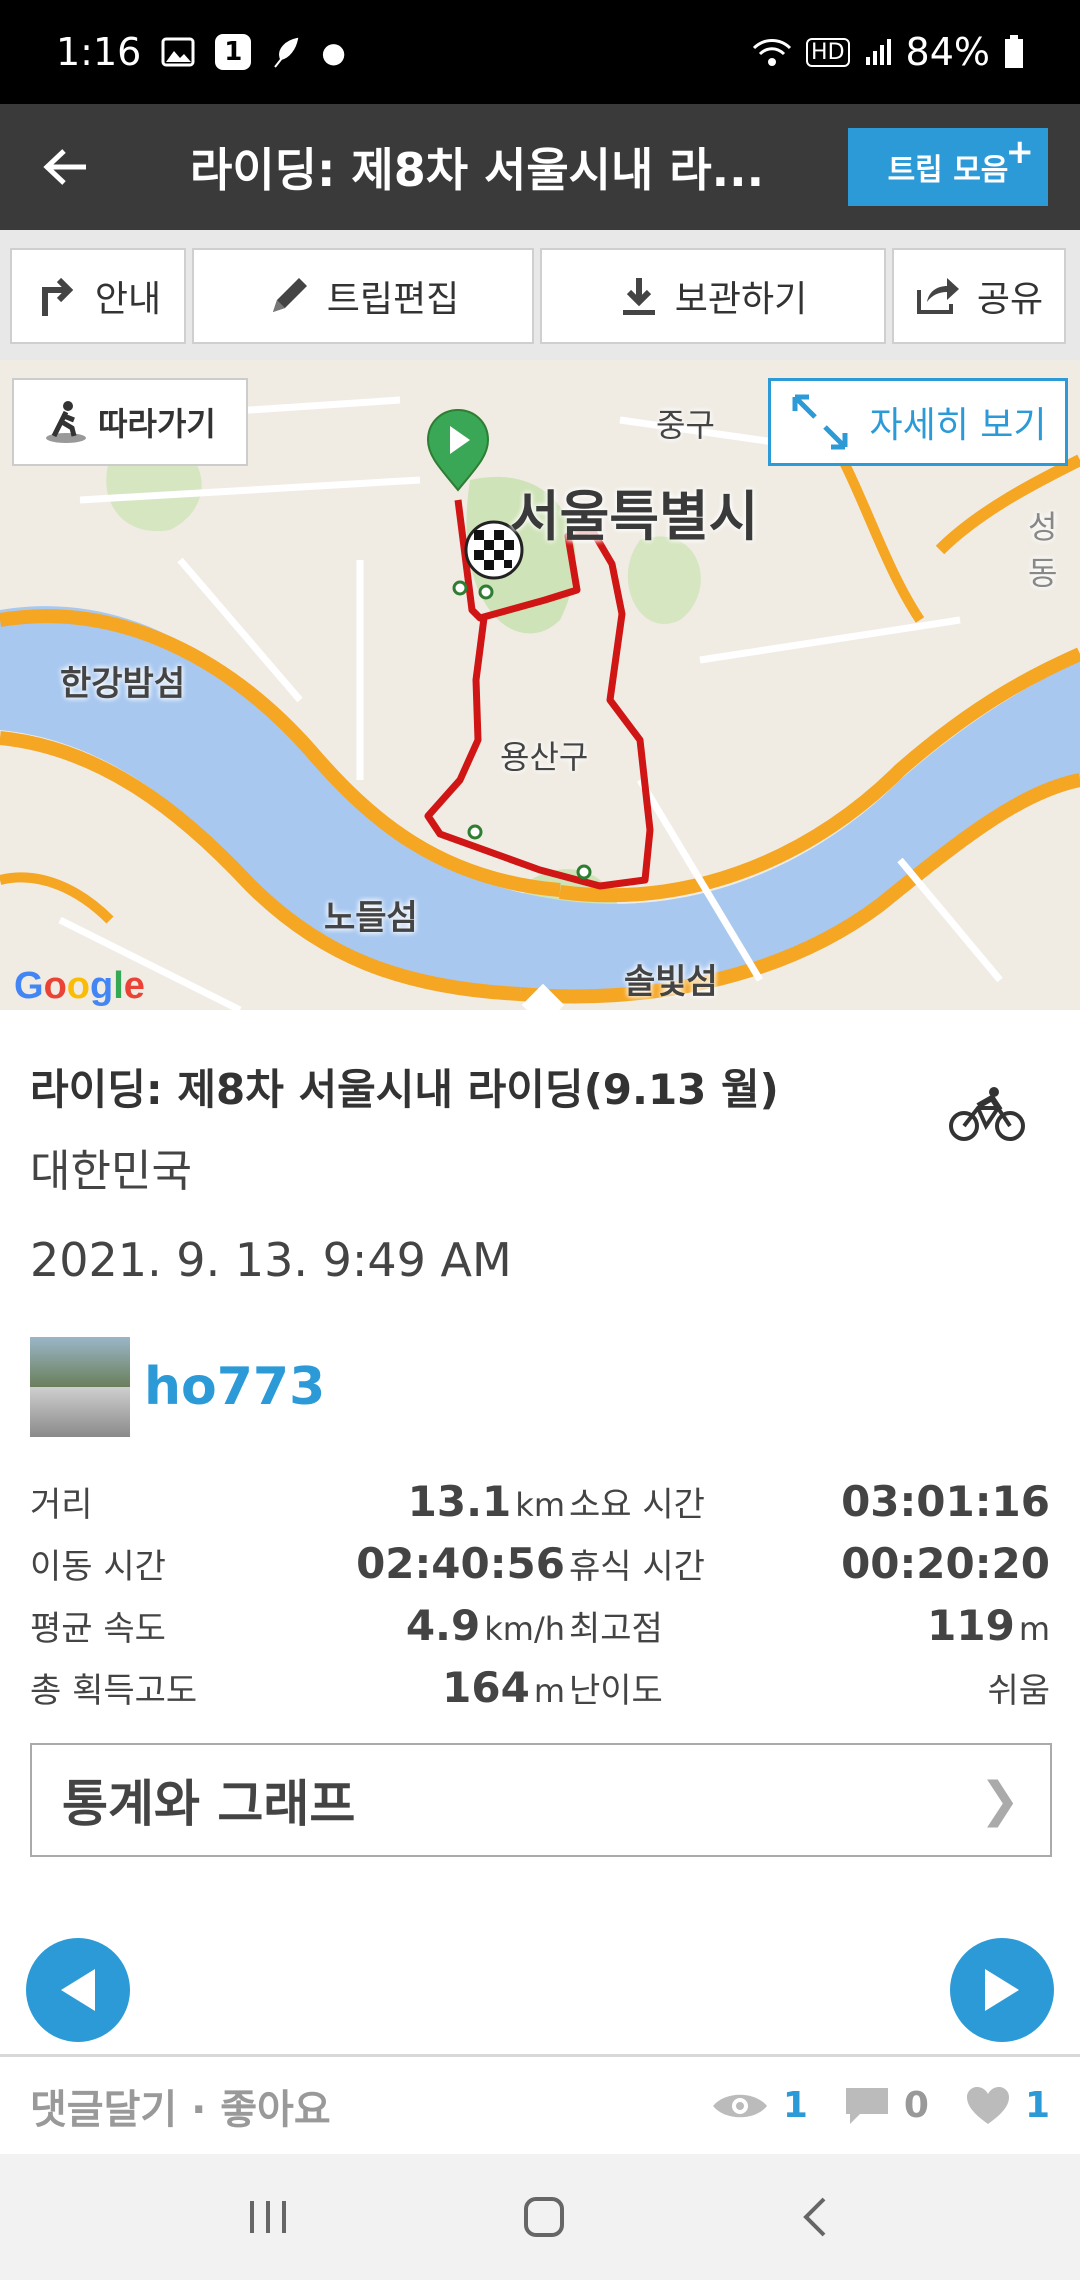  I want to click on app-bar: 라이딩: 제8차 서울시내 라... 트립 모음 +, so click(540, 167).